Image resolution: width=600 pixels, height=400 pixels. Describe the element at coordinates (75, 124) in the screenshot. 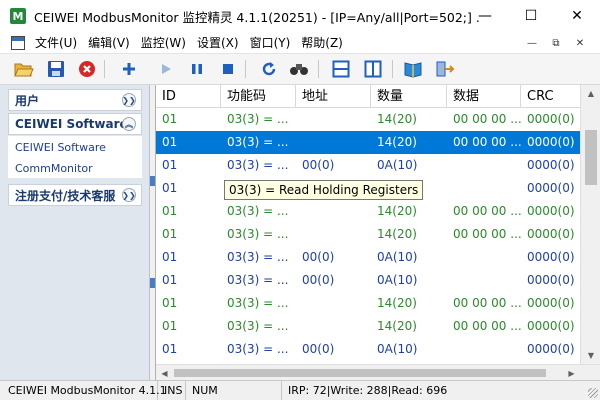

I see `sidebar-group-ceiwei: CEIWEI Software ︽` at that location.